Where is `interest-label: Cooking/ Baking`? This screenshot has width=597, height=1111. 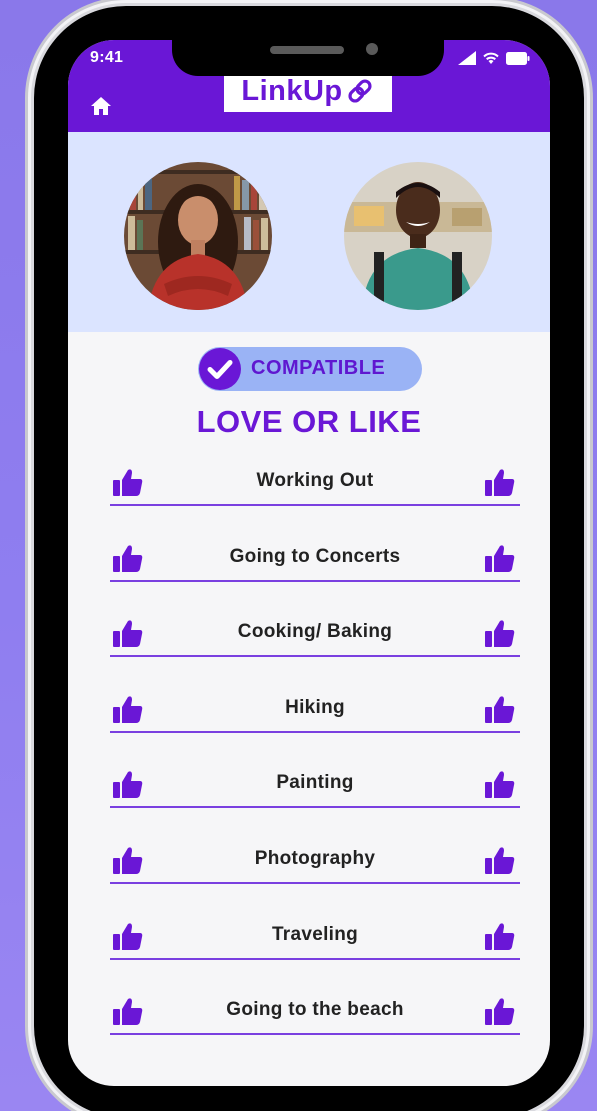
interest-label: Cooking/ Baking is located at coordinates (315, 632).